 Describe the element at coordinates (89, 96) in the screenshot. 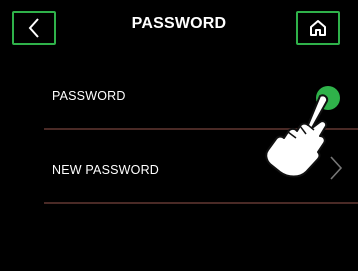

I see `password-setting-label: PASSWORD` at that location.